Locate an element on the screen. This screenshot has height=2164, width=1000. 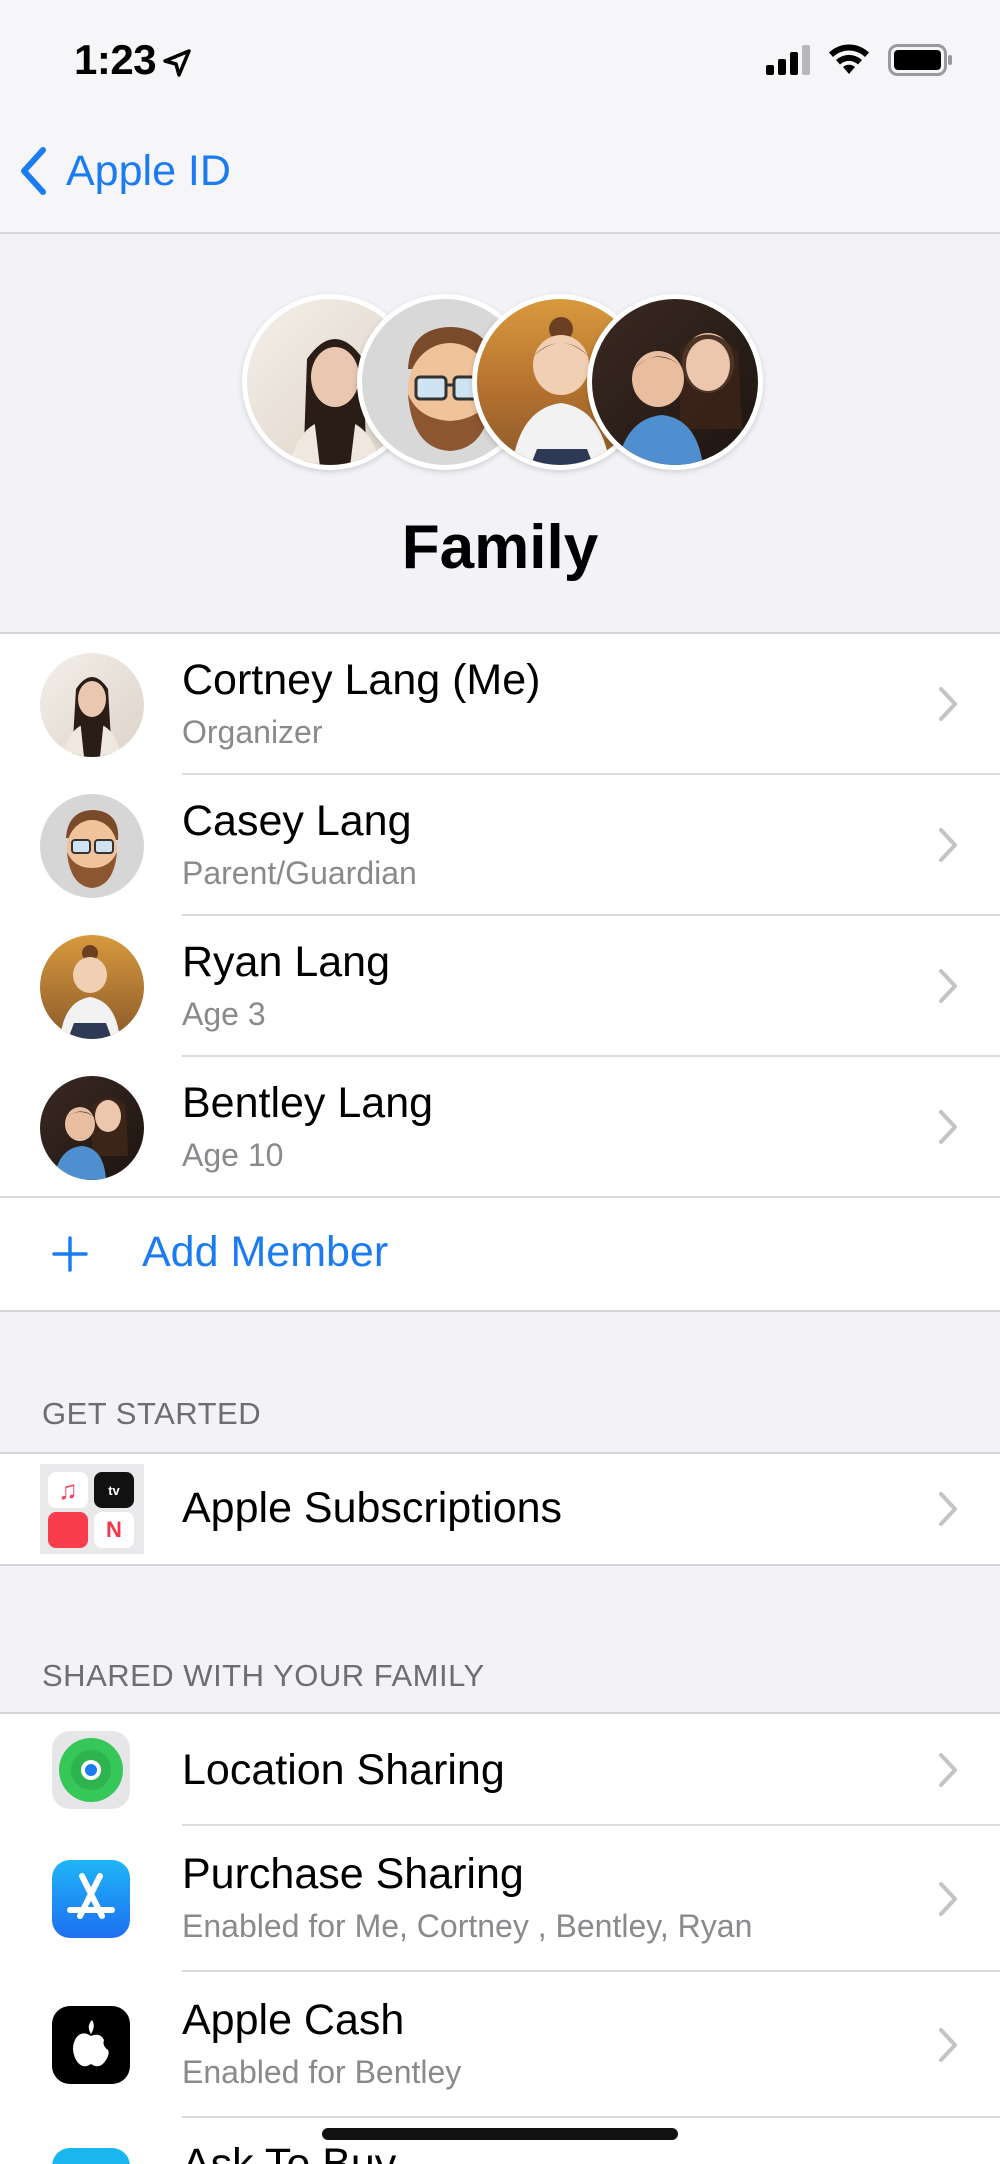
apple-cash-icon is located at coordinates (91, 2045).